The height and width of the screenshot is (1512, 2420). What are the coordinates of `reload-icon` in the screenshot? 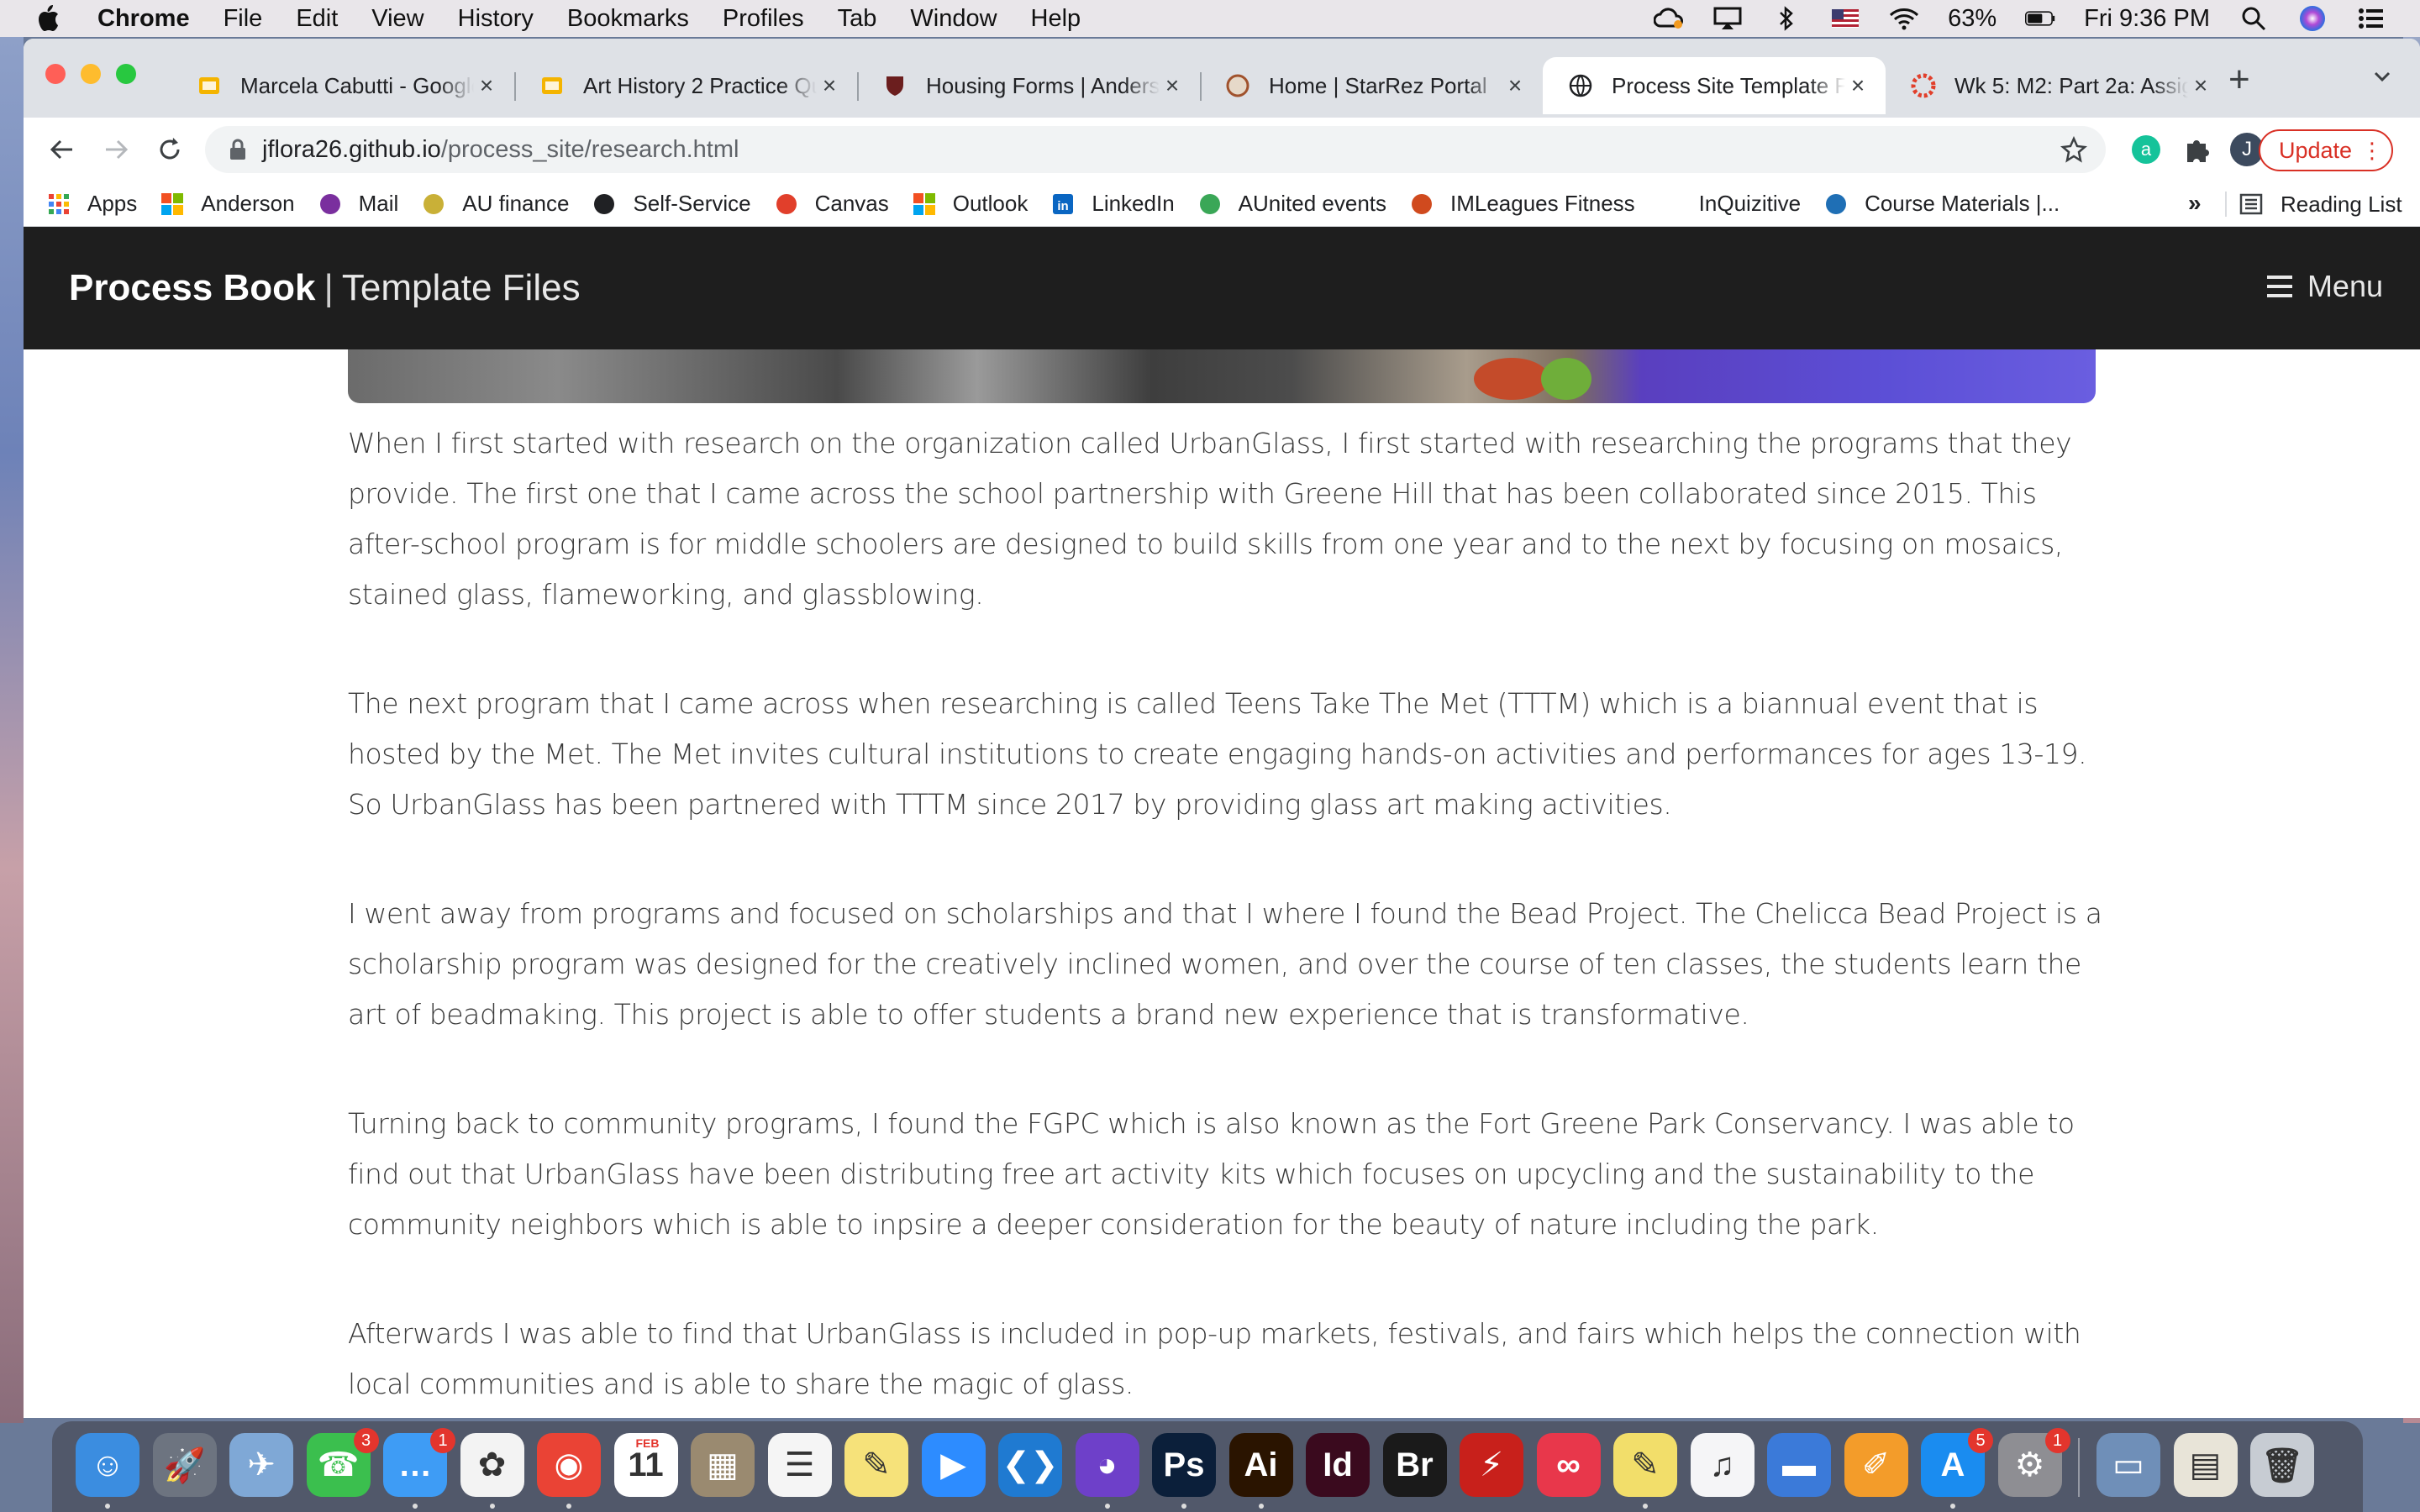 It's located at (170, 149).